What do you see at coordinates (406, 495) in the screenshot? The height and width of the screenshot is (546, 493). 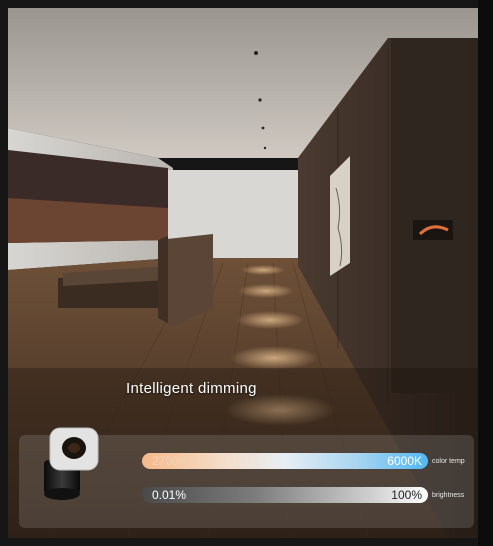 I see `brightness-max: 100%` at bounding box center [406, 495].